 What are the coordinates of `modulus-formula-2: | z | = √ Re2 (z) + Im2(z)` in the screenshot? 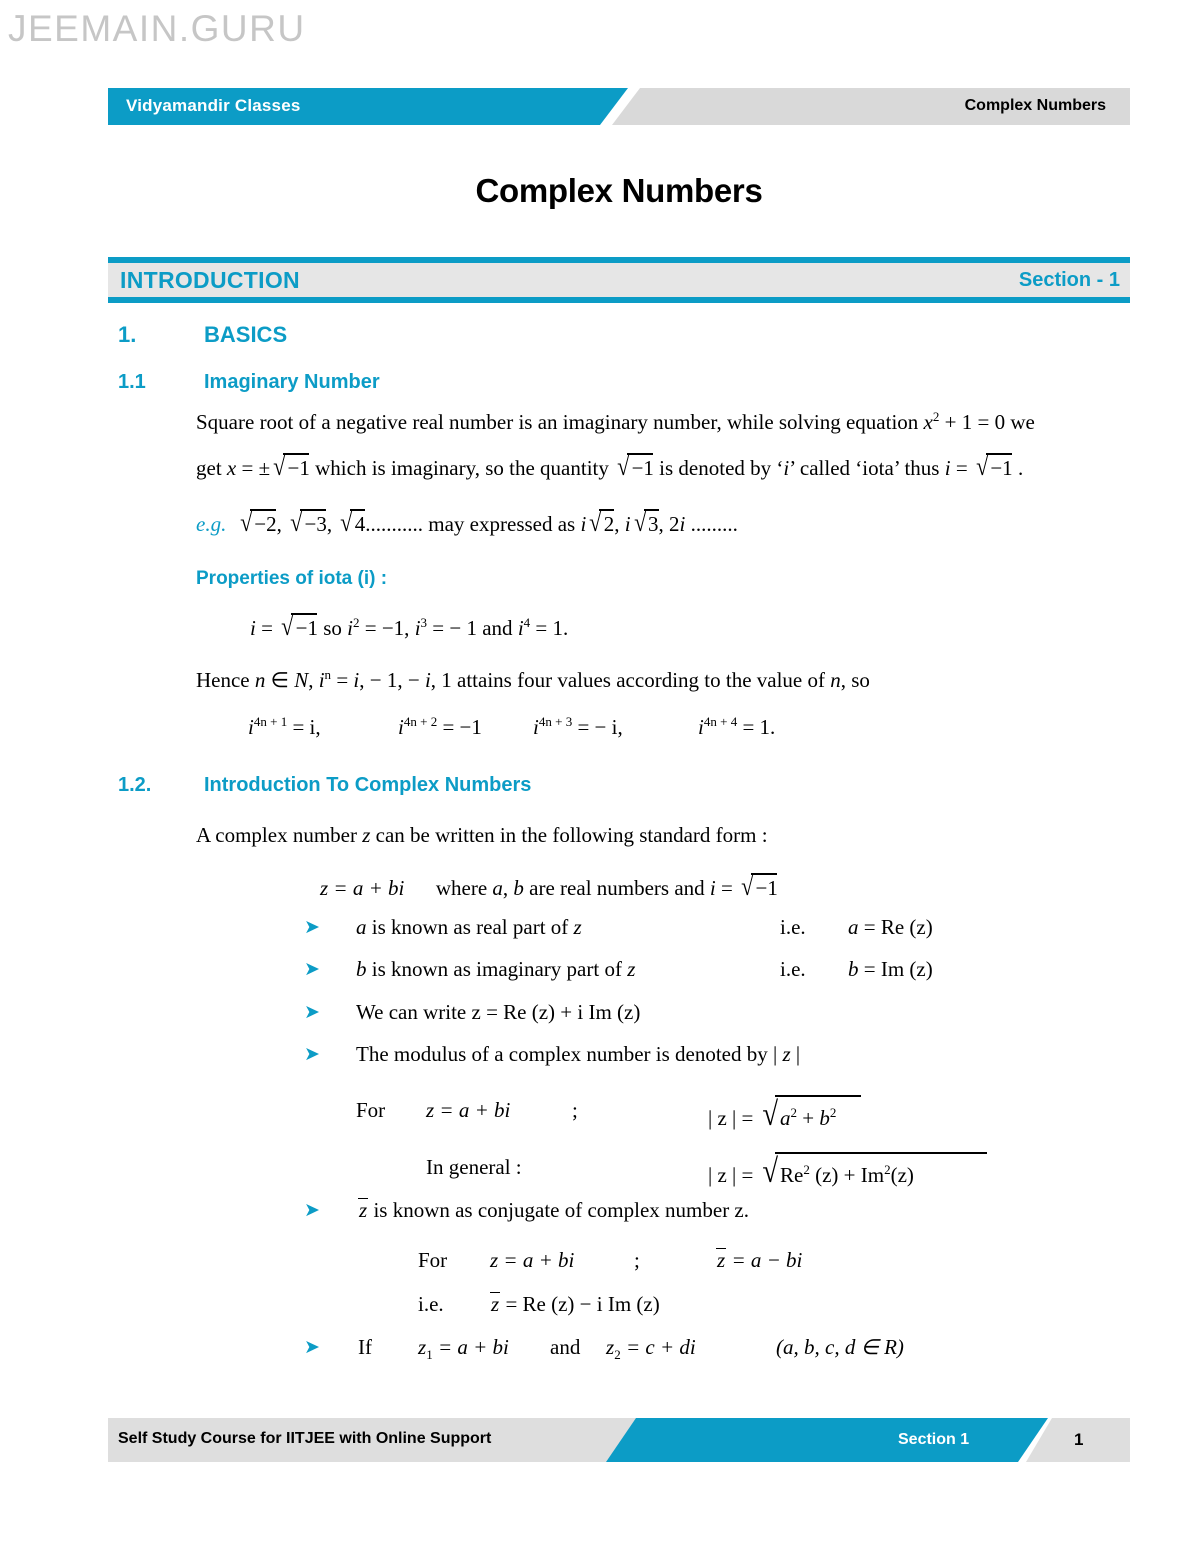 It's located at (847, 1172).